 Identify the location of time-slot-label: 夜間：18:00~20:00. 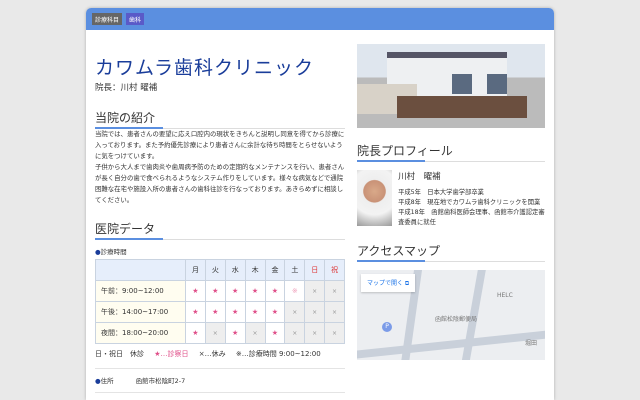
(140, 333).